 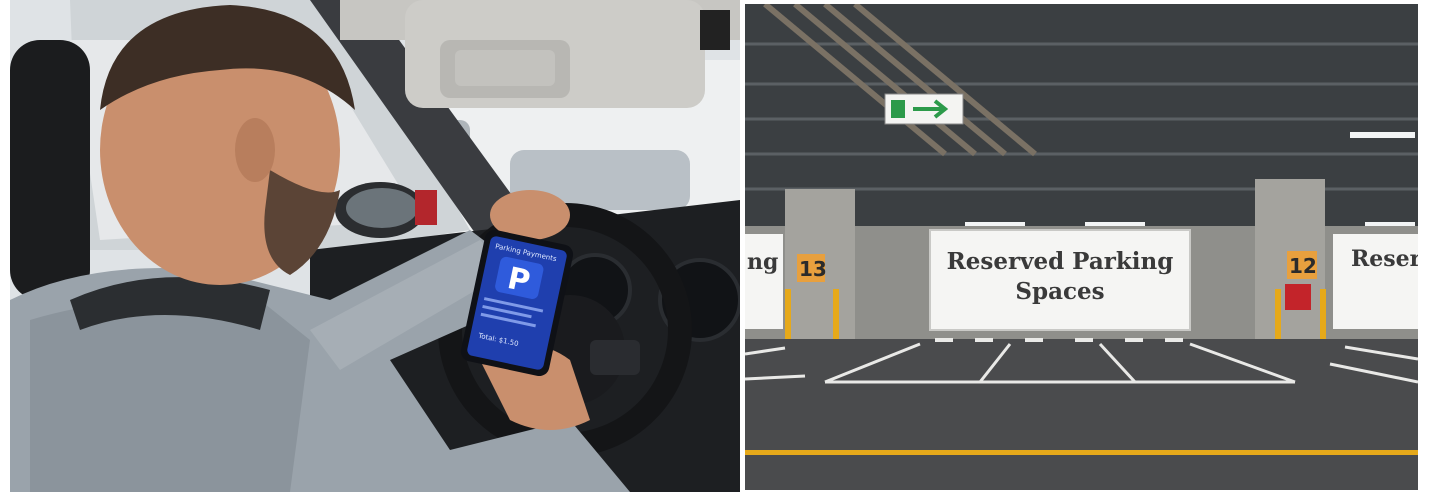 I want to click on left-partial-sign: ng, so click(x=764, y=281).